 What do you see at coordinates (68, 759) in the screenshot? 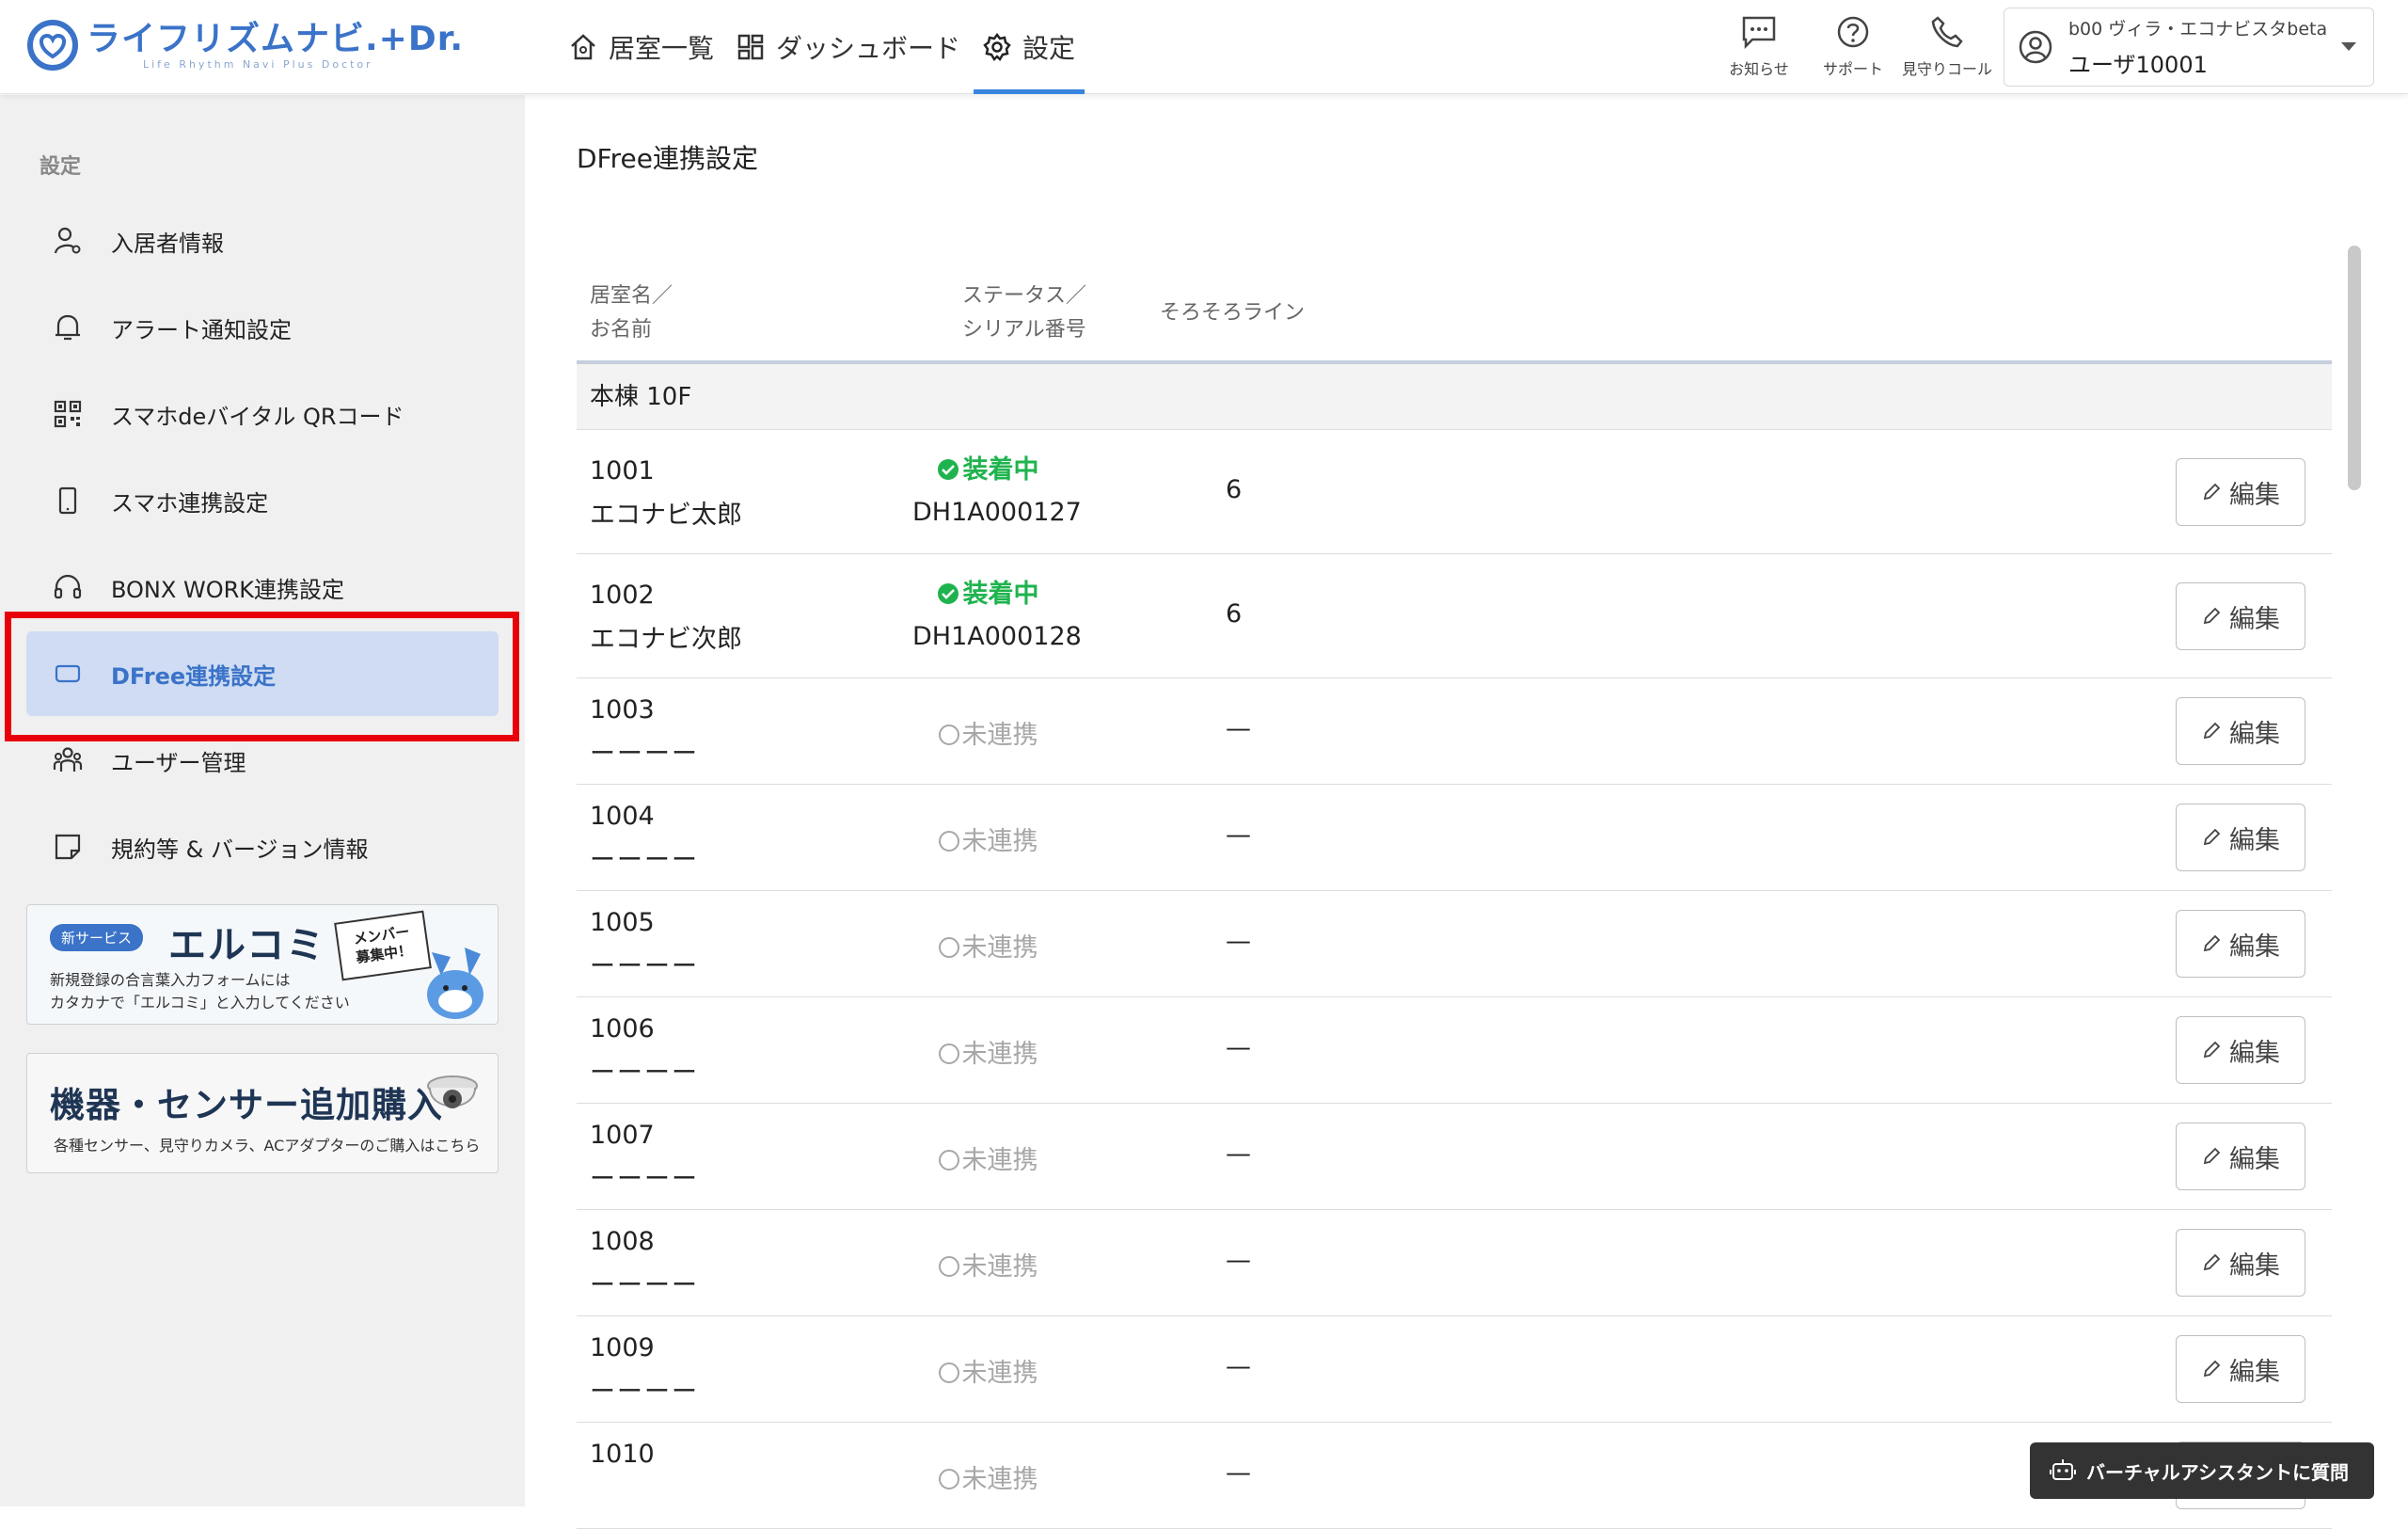
I see `users-icon` at bounding box center [68, 759].